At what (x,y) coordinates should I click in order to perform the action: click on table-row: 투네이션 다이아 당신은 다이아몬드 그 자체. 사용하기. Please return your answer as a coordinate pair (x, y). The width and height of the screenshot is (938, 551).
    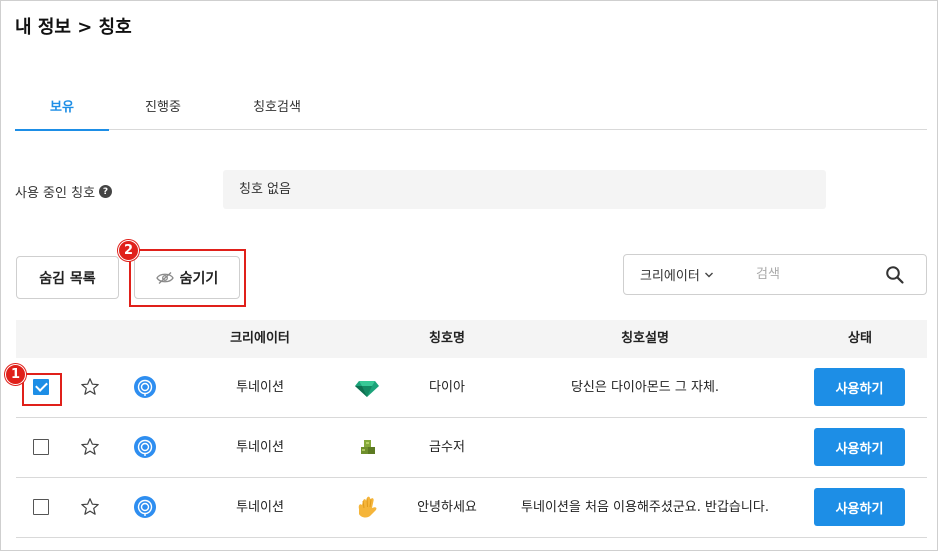
    Looking at the image, I should click on (471, 388).